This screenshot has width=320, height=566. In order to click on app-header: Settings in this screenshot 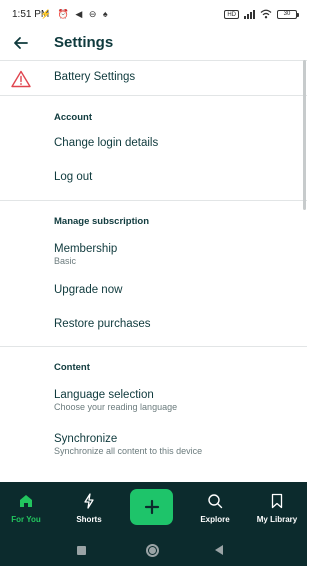, I will do `click(153, 45)`.